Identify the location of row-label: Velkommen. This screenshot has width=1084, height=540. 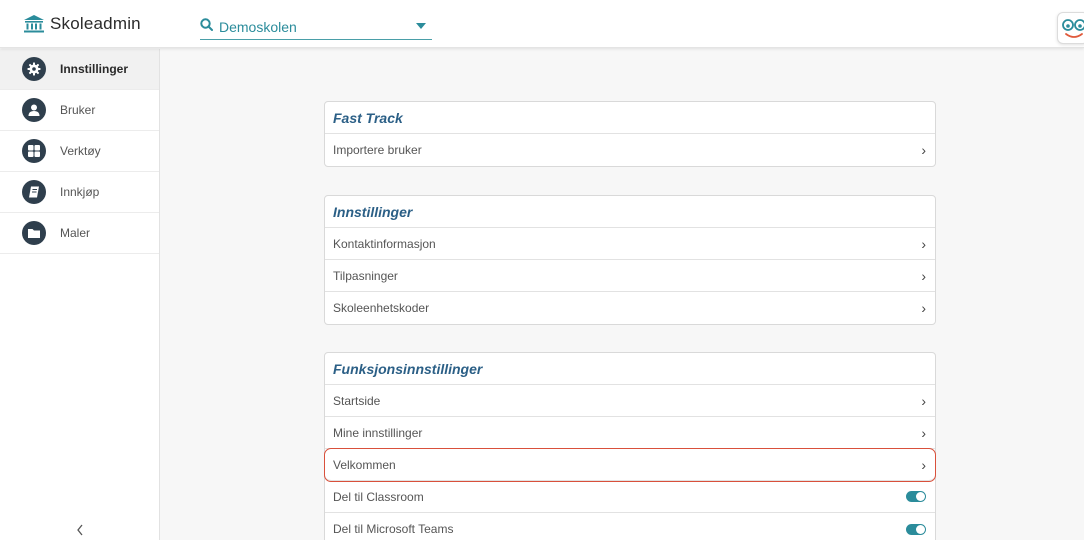
(364, 464).